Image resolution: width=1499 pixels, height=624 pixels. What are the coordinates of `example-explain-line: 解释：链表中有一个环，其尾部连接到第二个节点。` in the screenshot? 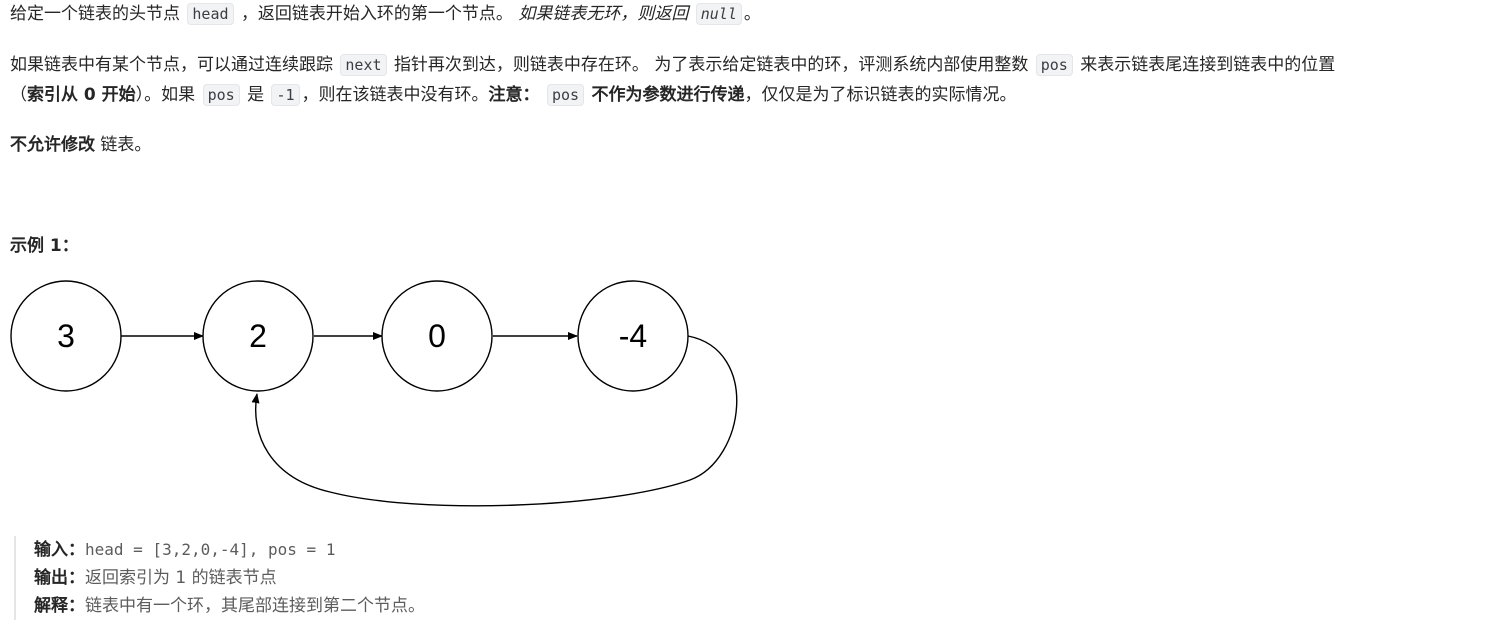 It's located at (384, 606).